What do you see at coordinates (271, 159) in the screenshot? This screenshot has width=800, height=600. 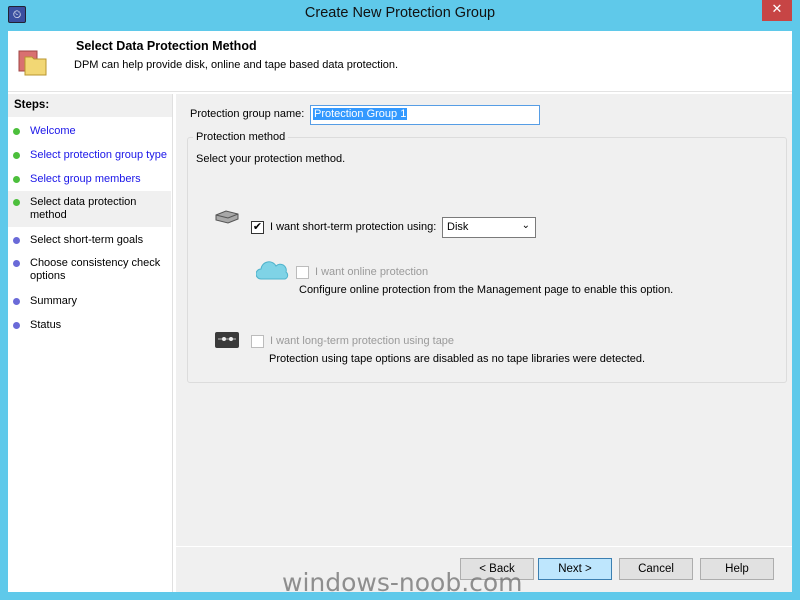 I see `instruction-text: Select your protection method.` at bounding box center [271, 159].